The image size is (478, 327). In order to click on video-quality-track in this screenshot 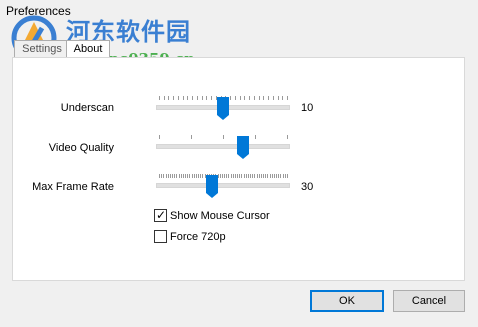, I will do `click(223, 146)`.